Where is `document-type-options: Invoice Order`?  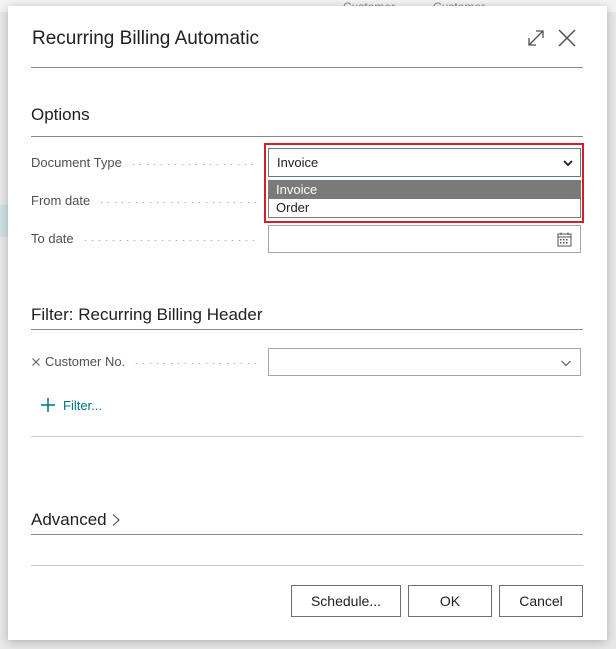
document-type-options: Invoice Order is located at coordinates (424, 199).